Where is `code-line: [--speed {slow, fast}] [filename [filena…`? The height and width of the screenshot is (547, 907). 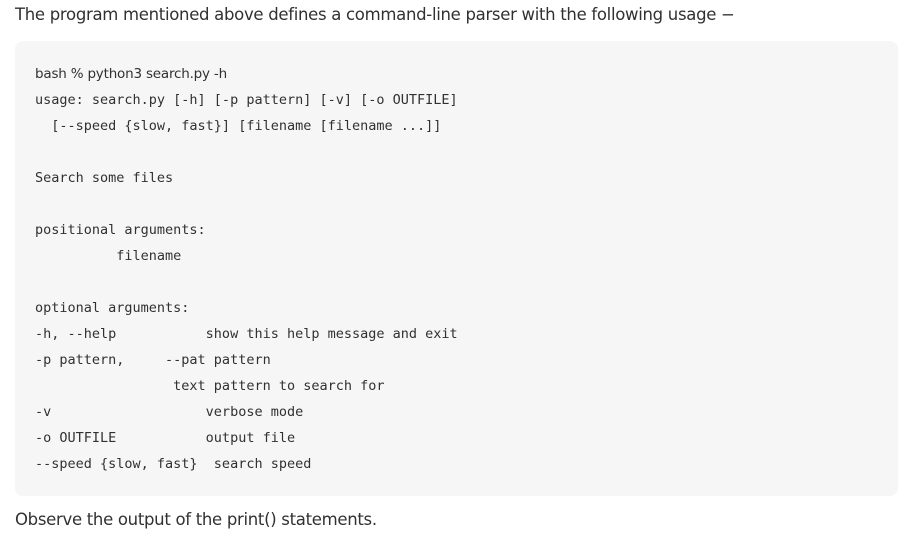 code-line: [--speed {slow, fast}] [filename [filena… is located at coordinates (238, 126).